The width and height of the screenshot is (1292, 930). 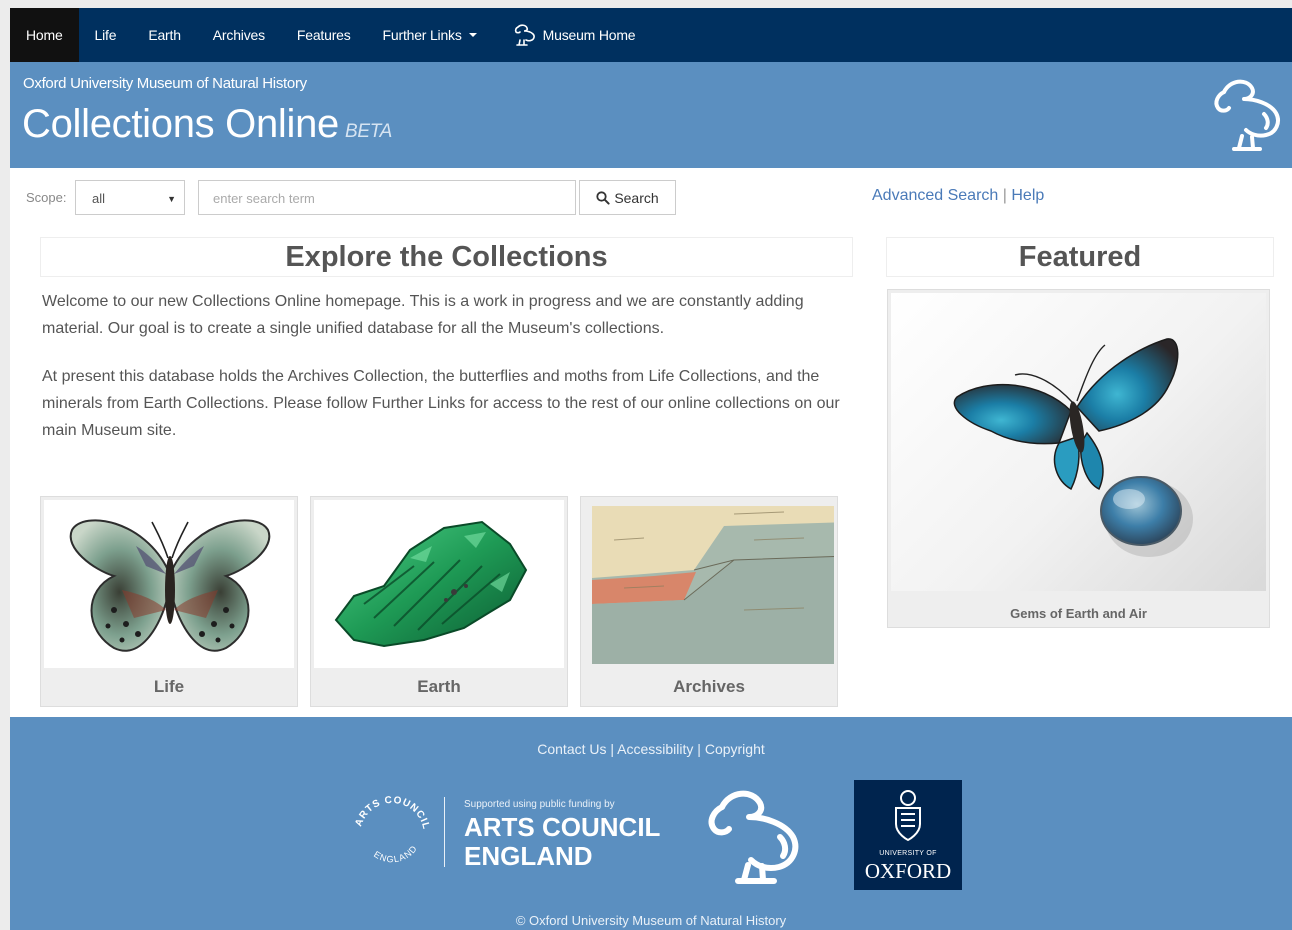 I want to click on chevron-down-icon, so click(x=472, y=35).